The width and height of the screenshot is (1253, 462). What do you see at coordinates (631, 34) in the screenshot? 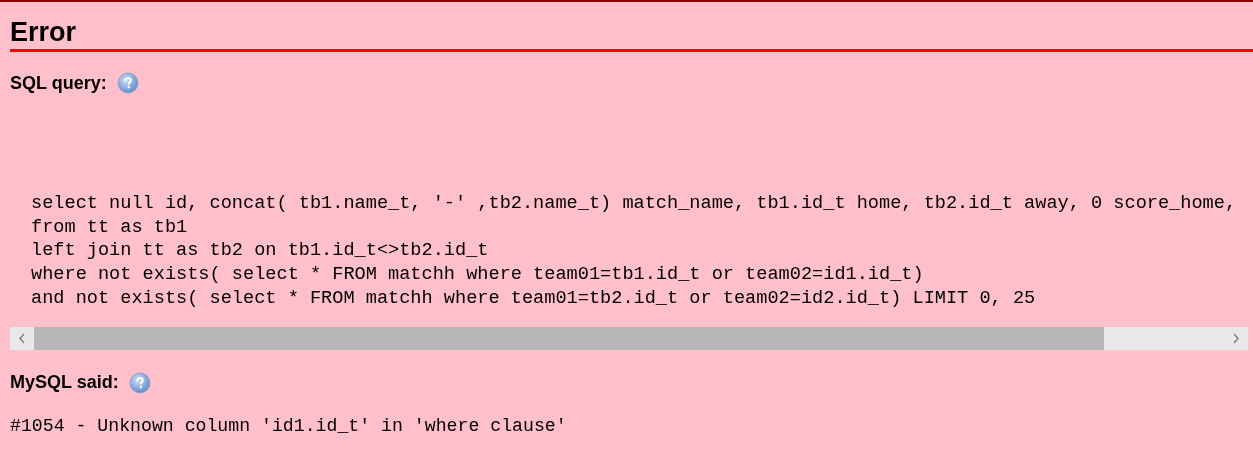
I see `page-title: Error` at bounding box center [631, 34].